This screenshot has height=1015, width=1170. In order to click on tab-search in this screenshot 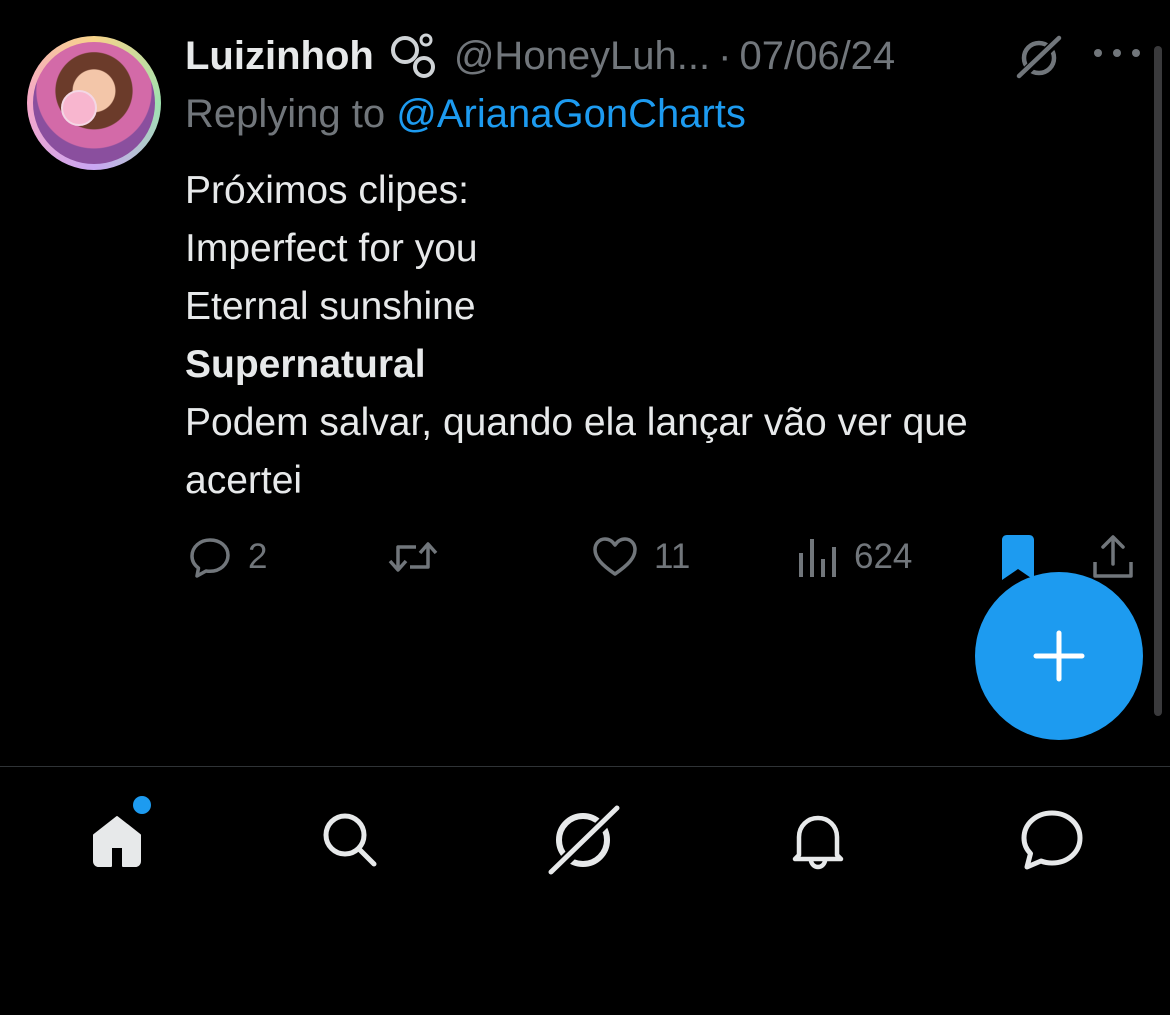, I will do `click(350, 840)`.